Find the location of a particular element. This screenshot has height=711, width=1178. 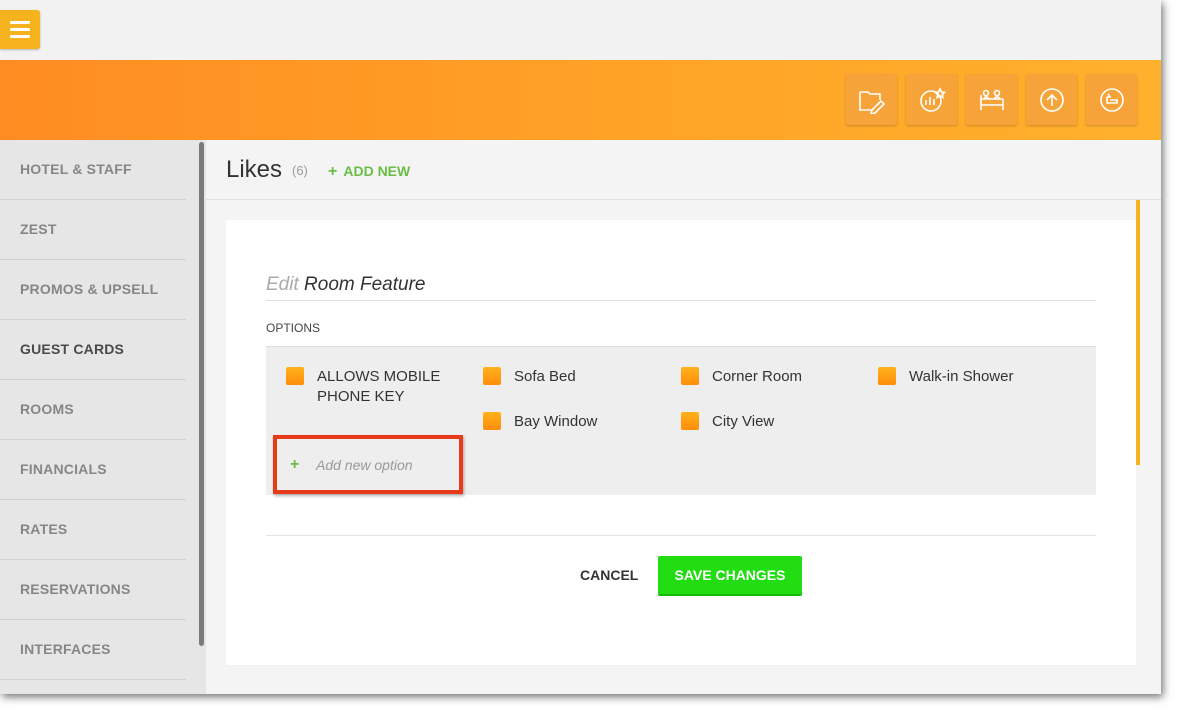

save-changes-button: SAVE CHANGES is located at coordinates (730, 576).